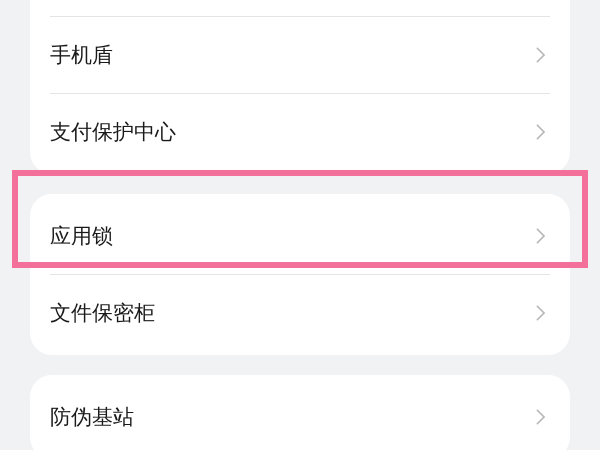 The image size is (600, 450). What do you see at coordinates (81, 55) in the screenshot?
I see `settings-item: 手机盾` at bounding box center [81, 55].